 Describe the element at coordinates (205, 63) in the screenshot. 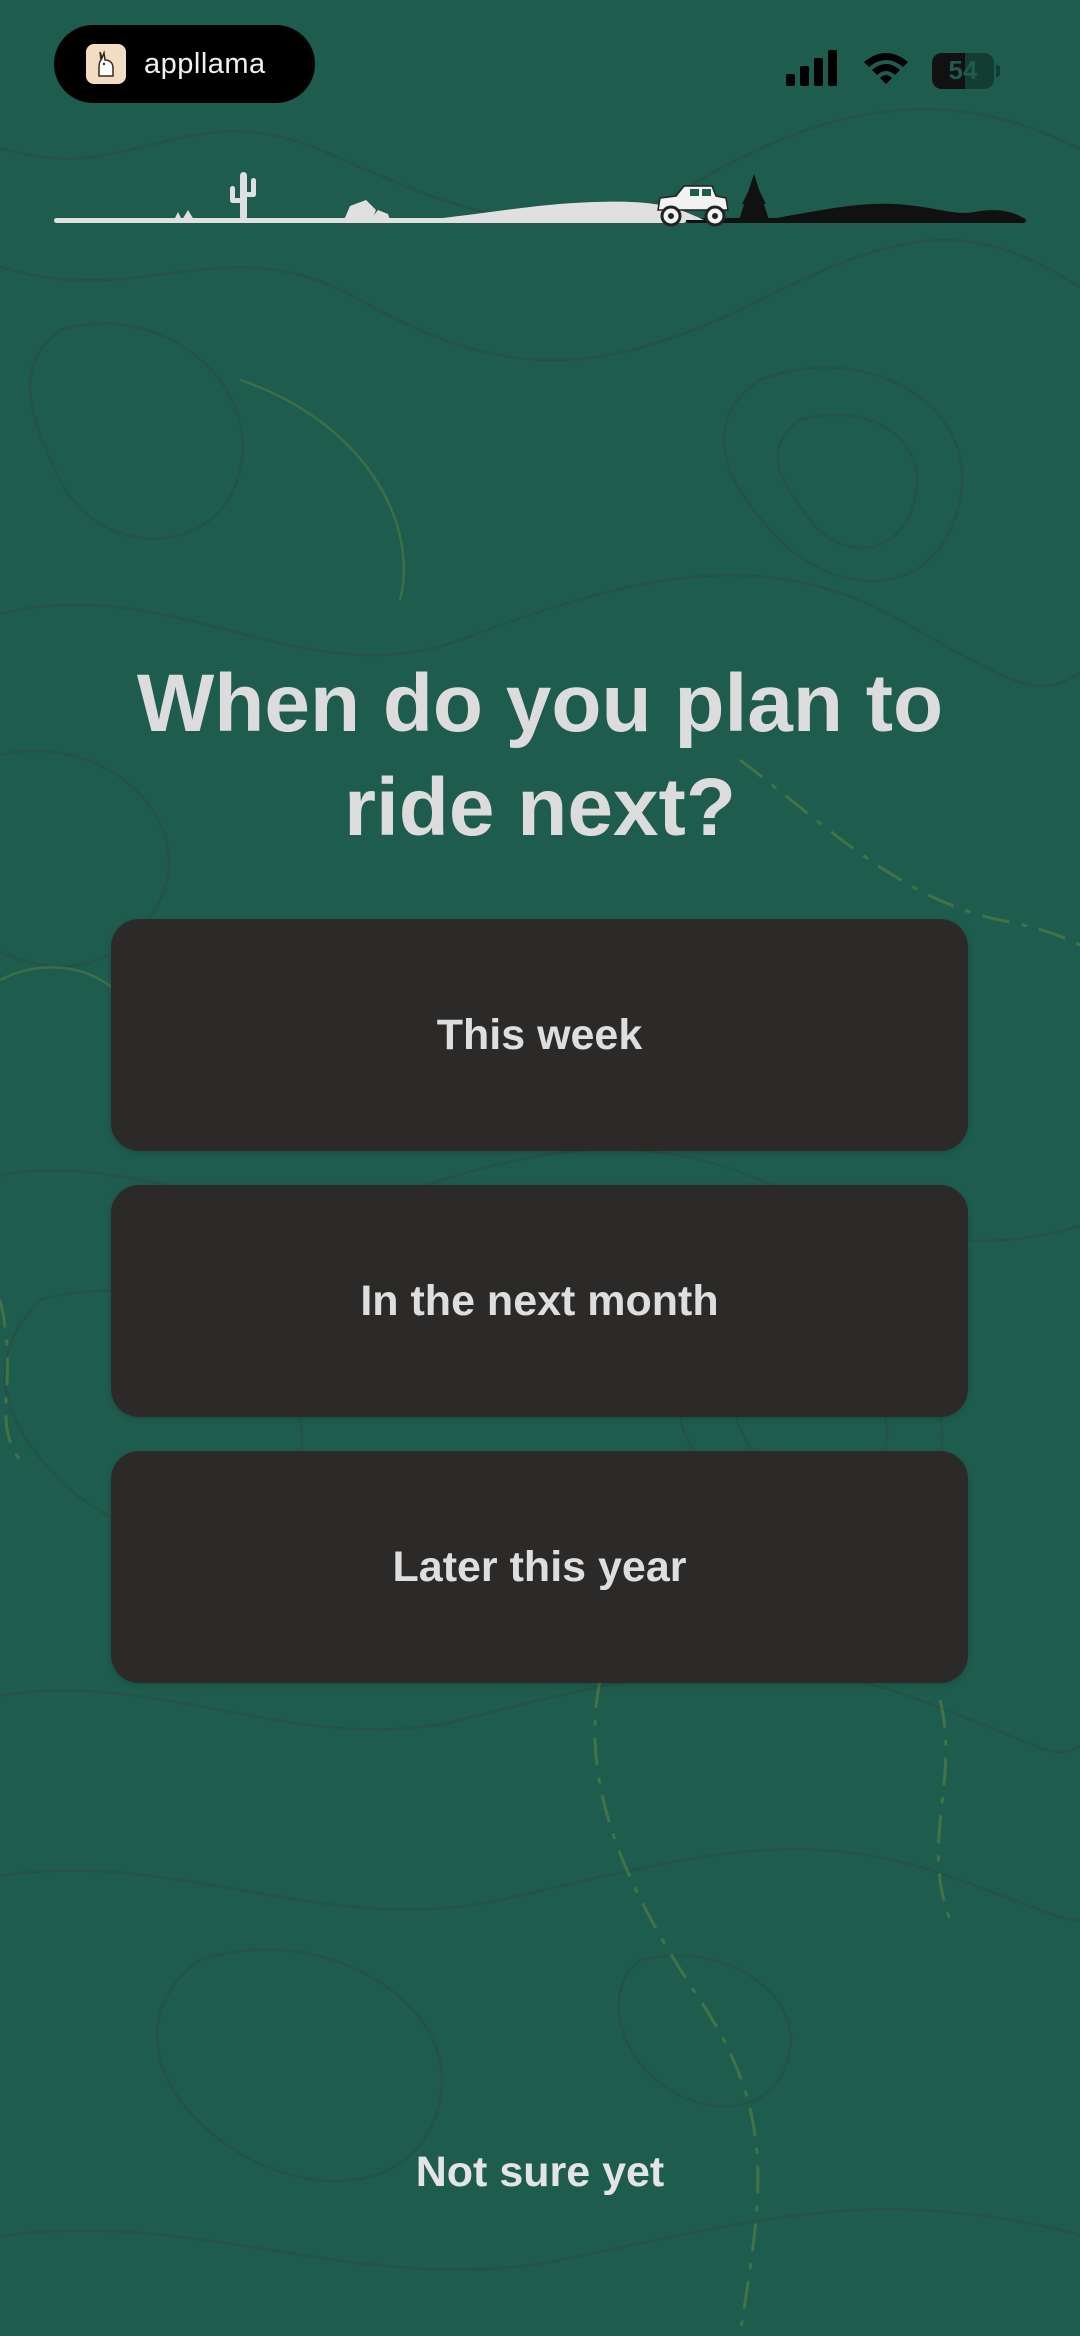

I see `brand-name: appllama` at that location.